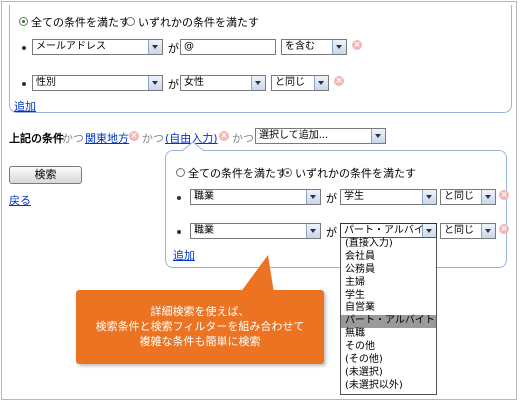  What do you see at coordinates (388, 347) in the screenshot?
I see `dropdown-option: その他` at bounding box center [388, 347].